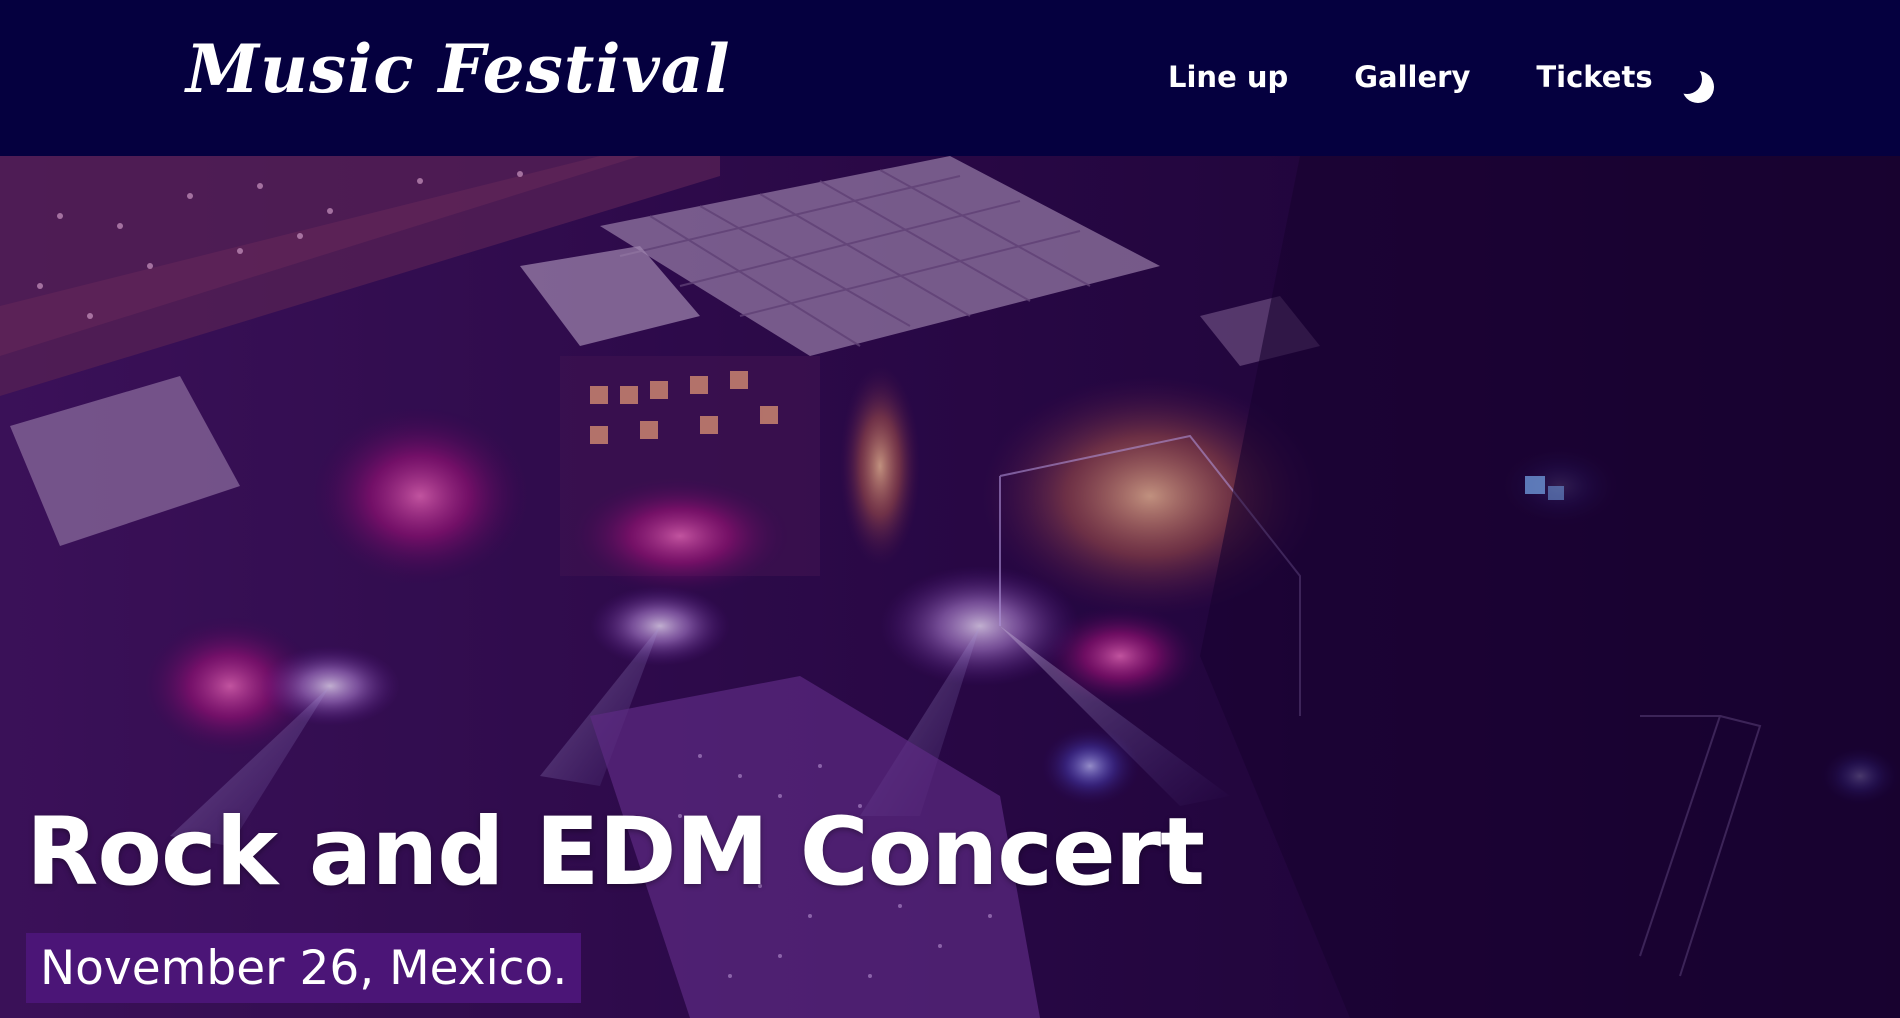  What do you see at coordinates (615, 852) in the screenshot?
I see `hero-title: Rock and EDM Concert` at bounding box center [615, 852].